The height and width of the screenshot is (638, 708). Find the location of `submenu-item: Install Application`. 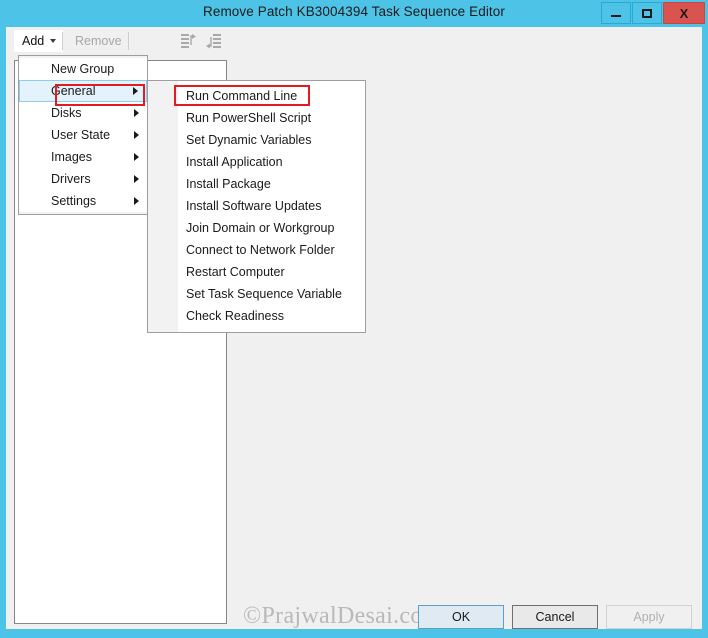

submenu-item: Install Application is located at coordinates (256, 162).